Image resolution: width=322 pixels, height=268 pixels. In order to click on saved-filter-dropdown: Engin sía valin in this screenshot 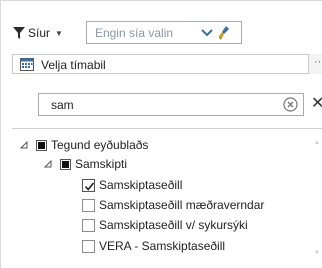, I will do `click(164, 32)`.